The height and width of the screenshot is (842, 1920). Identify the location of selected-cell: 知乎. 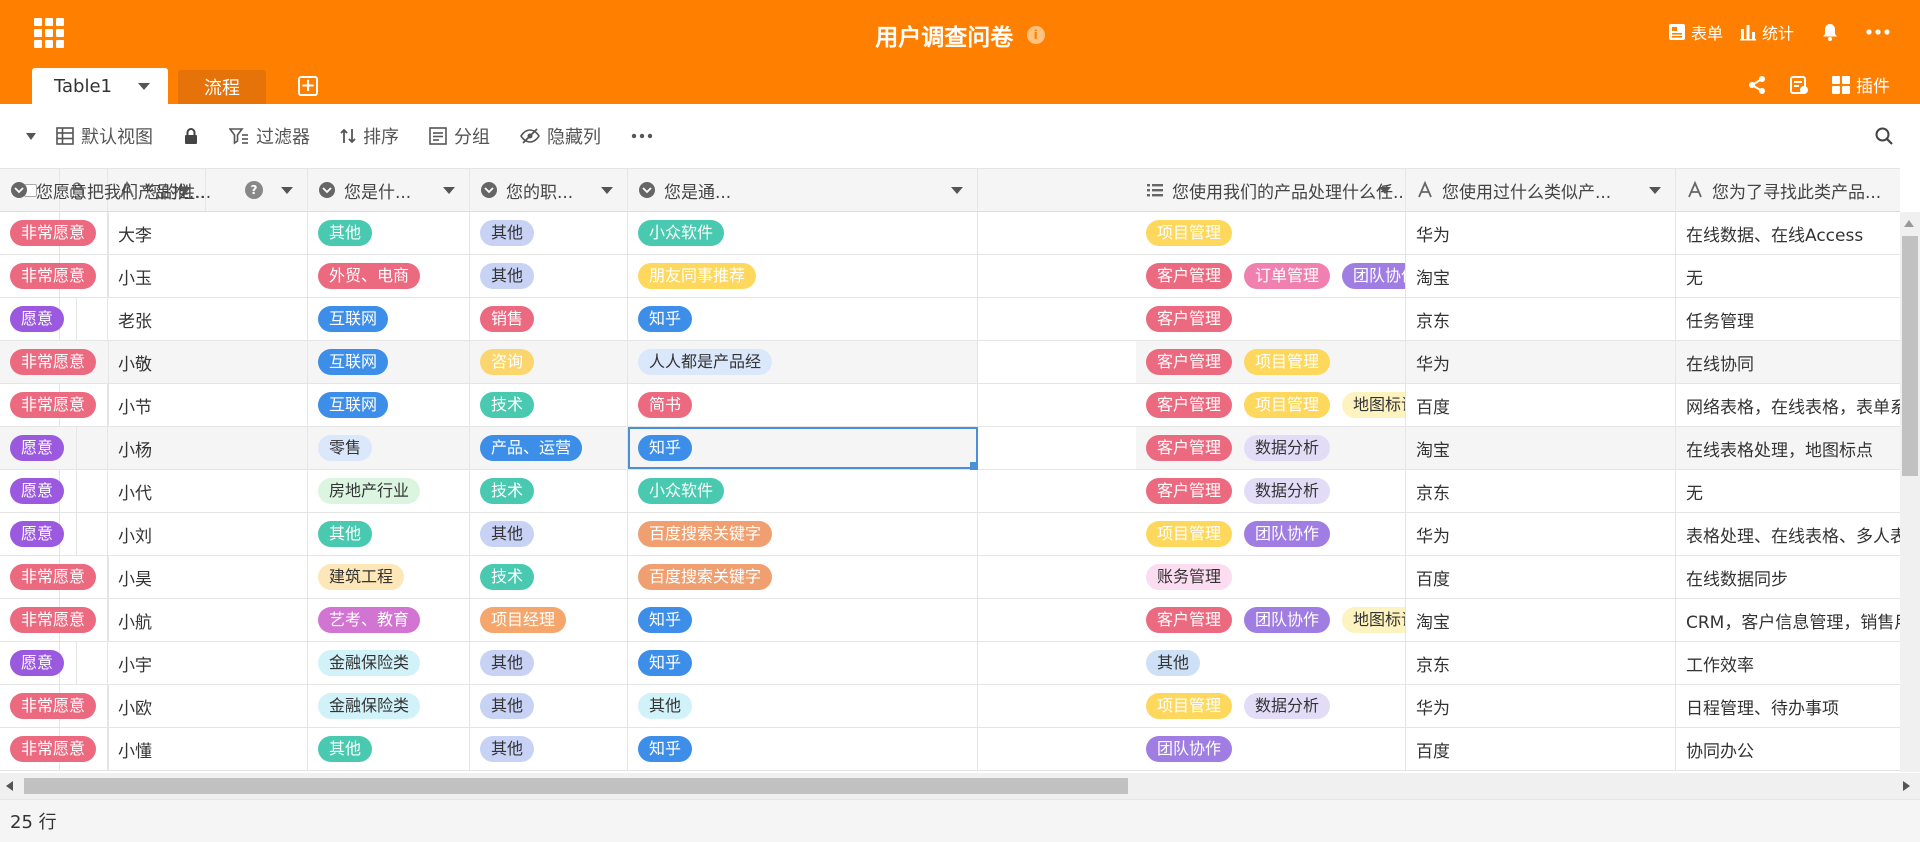
(803, 448).